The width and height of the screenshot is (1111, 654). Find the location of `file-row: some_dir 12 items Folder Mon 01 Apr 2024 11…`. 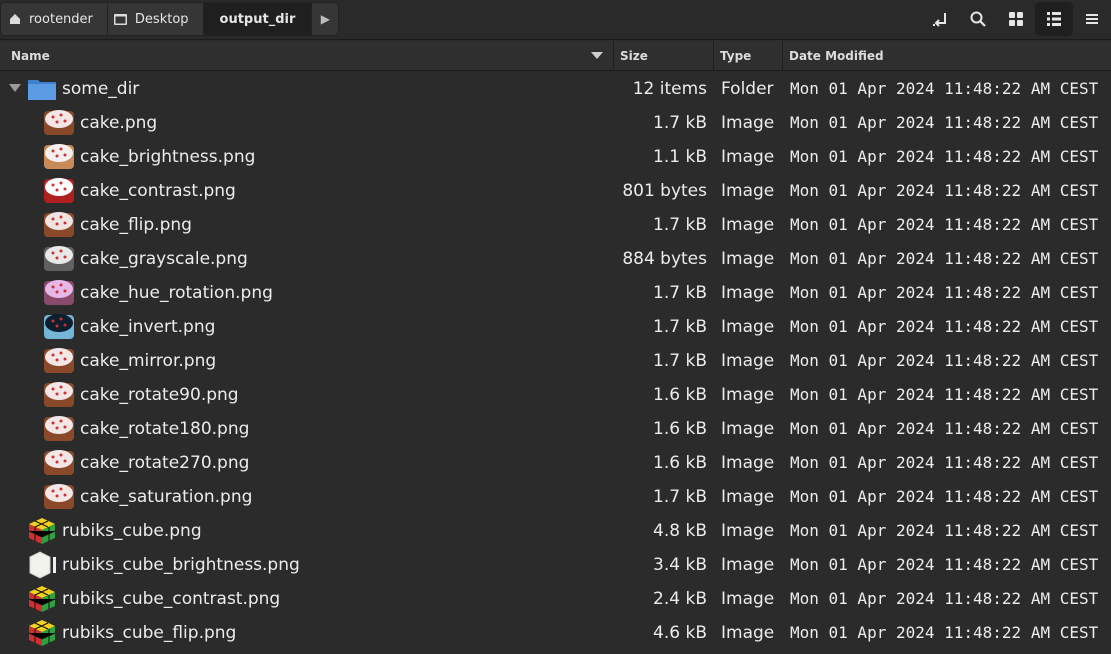

file-row: some_dir 12 items Folder Mon 01 Apr 2024 11… is located at coordinates (555, 89).